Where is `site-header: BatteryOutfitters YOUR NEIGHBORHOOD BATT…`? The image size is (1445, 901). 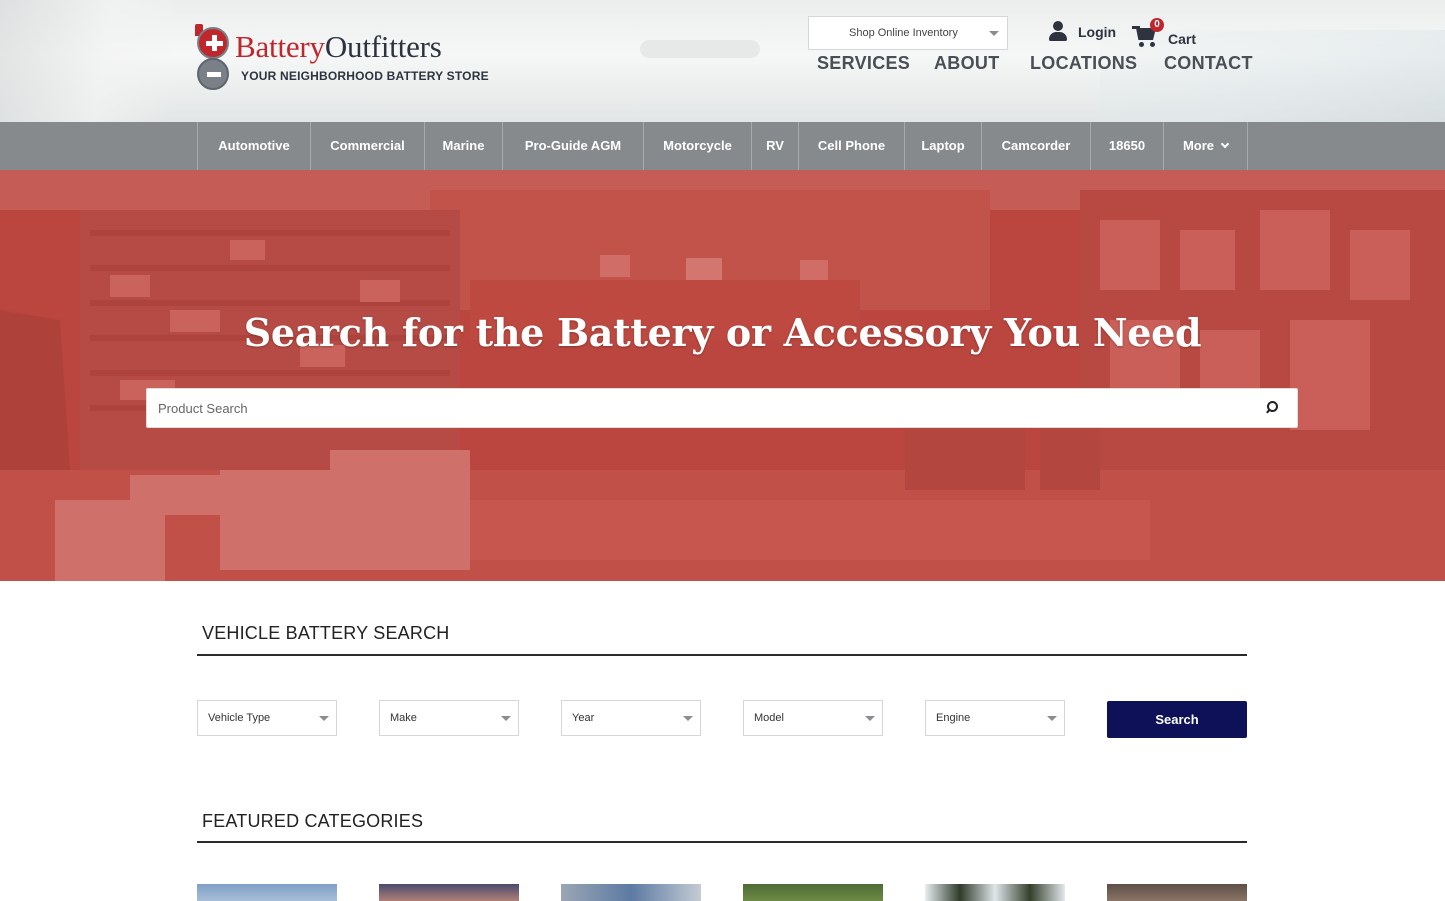
site-header: BatteryOutfitters YOUR NEIGHBORHOOD BATT… is located at coordinates (722, 61).